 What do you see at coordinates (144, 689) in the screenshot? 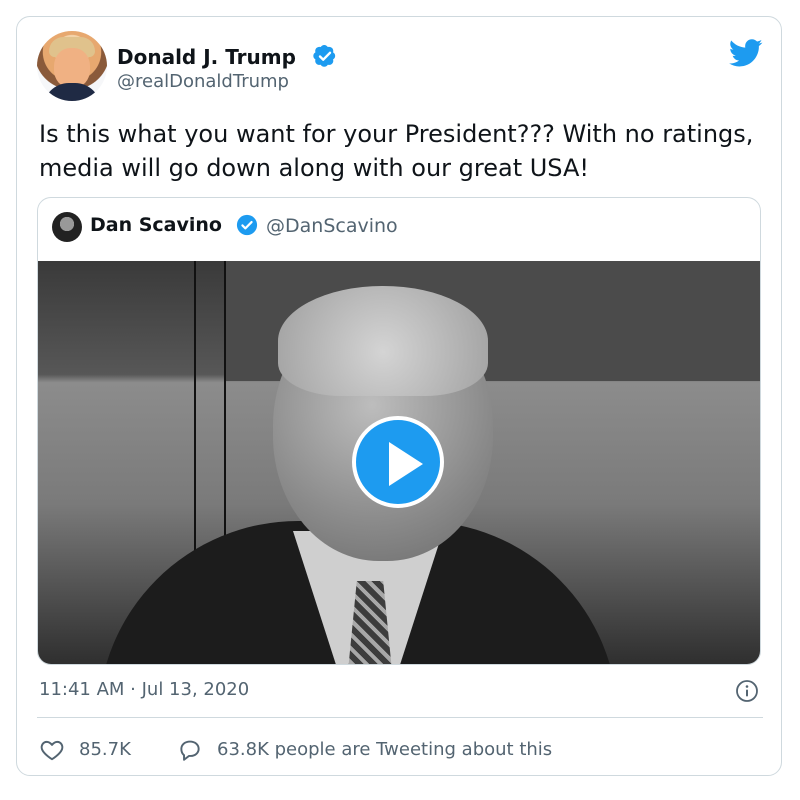
I see `tweet-timestamp: 11:41 AM · Jul 13, 2020` at bounding box center [144, 689].